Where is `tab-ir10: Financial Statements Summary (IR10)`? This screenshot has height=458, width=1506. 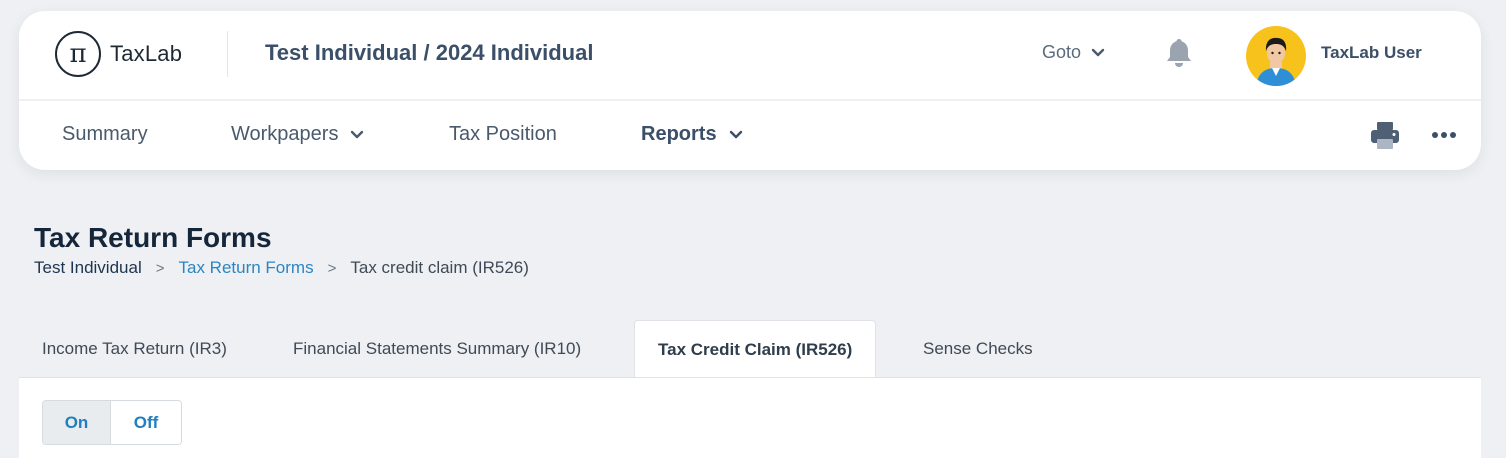 tab-ir10: Financial Statements Summary (IR10) is located at coordinates (437, 348).